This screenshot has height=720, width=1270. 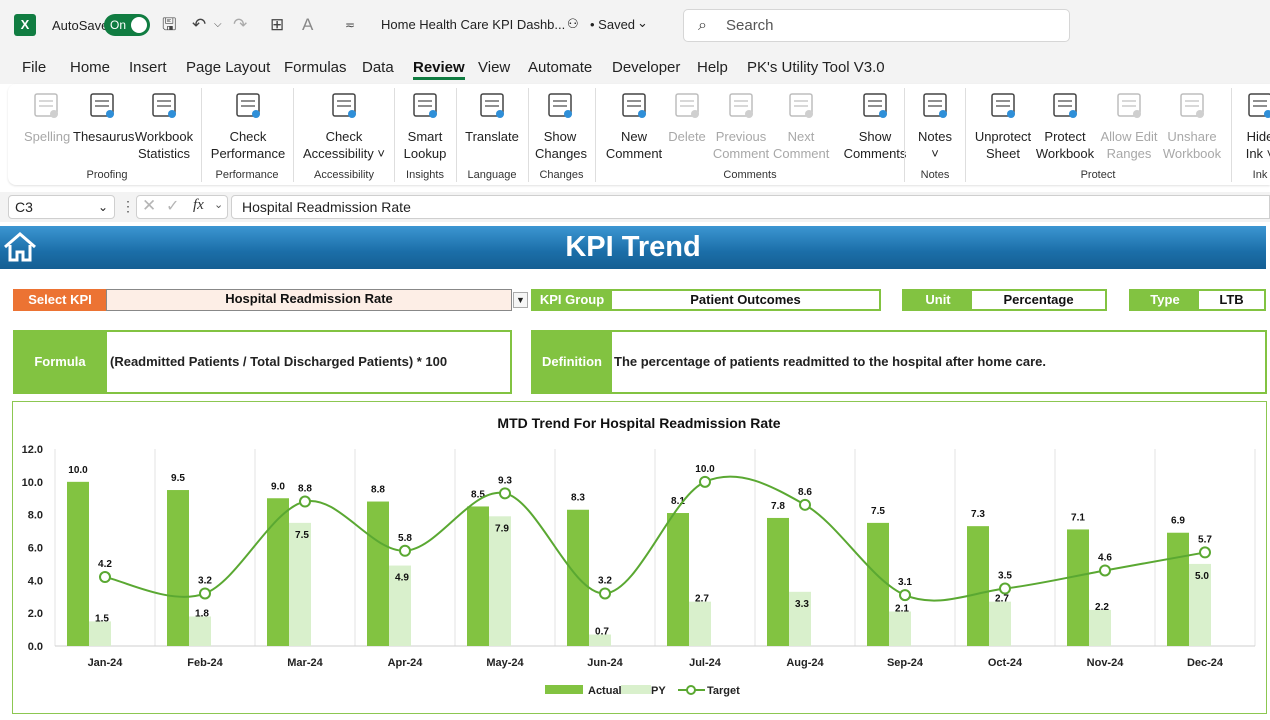 What do you see at coordinates (687, 105) in the screenshot?
I see `delete-comment-icon` at bounding box center [687, 105].